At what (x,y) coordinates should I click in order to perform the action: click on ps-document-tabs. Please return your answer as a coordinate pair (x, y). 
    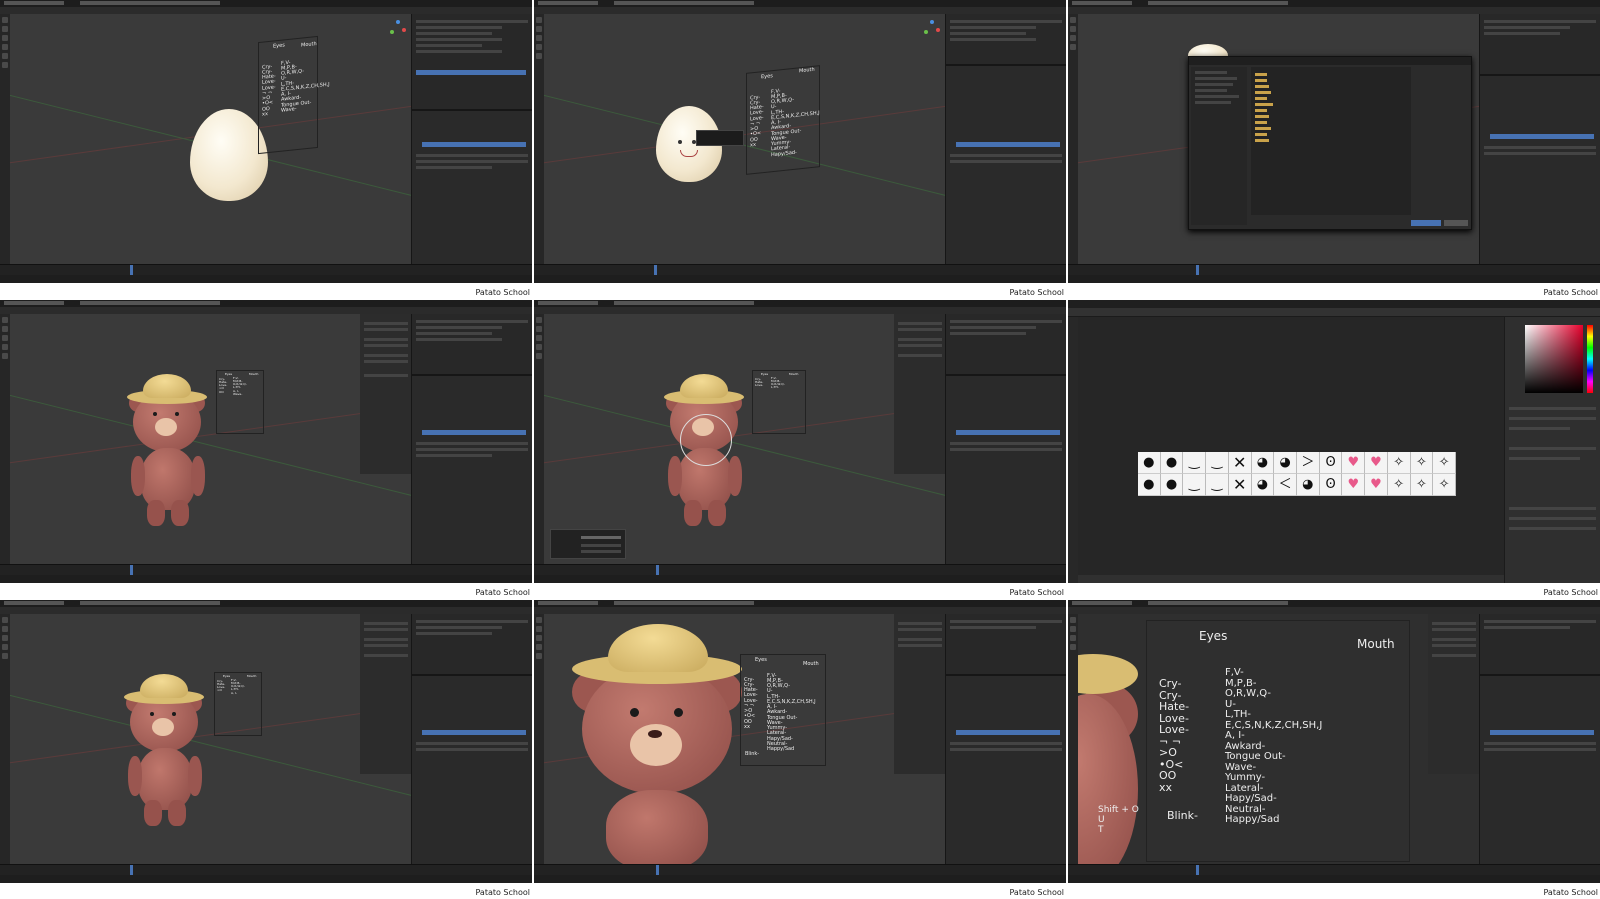
    Looking at the image, I should click on (1291, 320).